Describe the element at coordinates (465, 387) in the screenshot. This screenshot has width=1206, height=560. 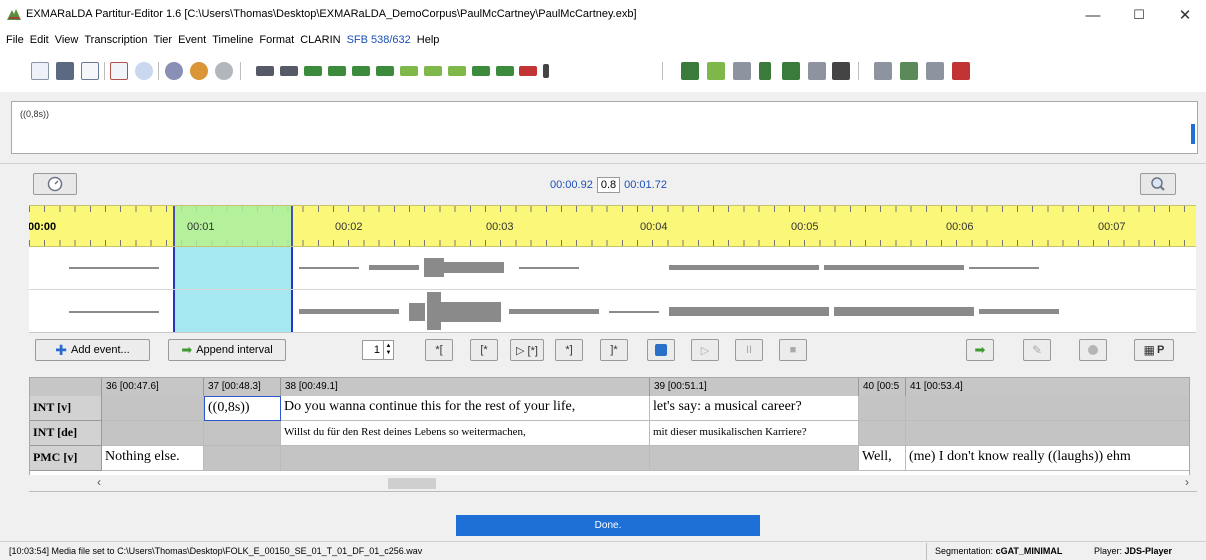
I see `column-header: 38 [00:49.1]` at that location.